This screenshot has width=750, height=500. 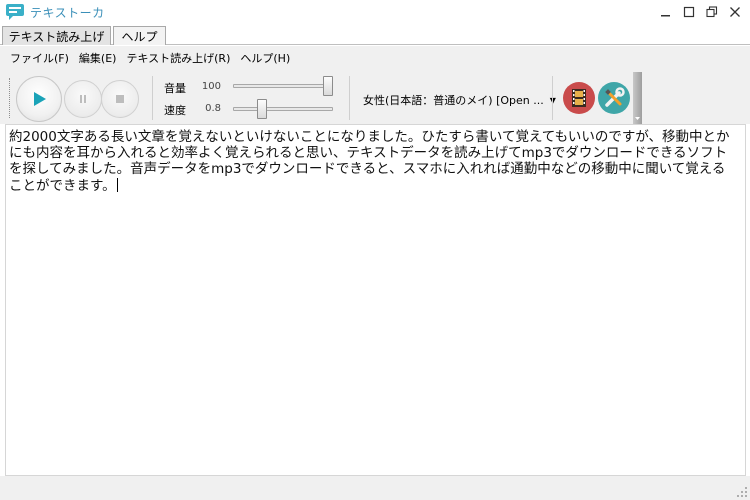 What do you see at coordinates (637, 118) in the screenshot?
I see `overflow-arrow-icon` at bounding box center [637, 118].